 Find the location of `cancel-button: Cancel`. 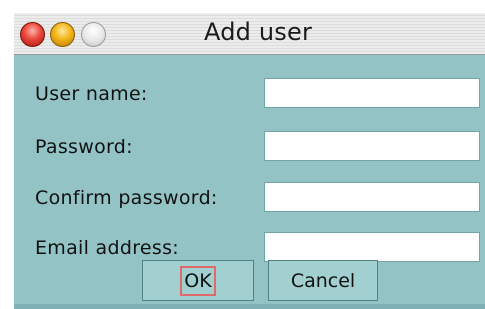

cancel-button: Cancel is located at coordinates (323, 280).